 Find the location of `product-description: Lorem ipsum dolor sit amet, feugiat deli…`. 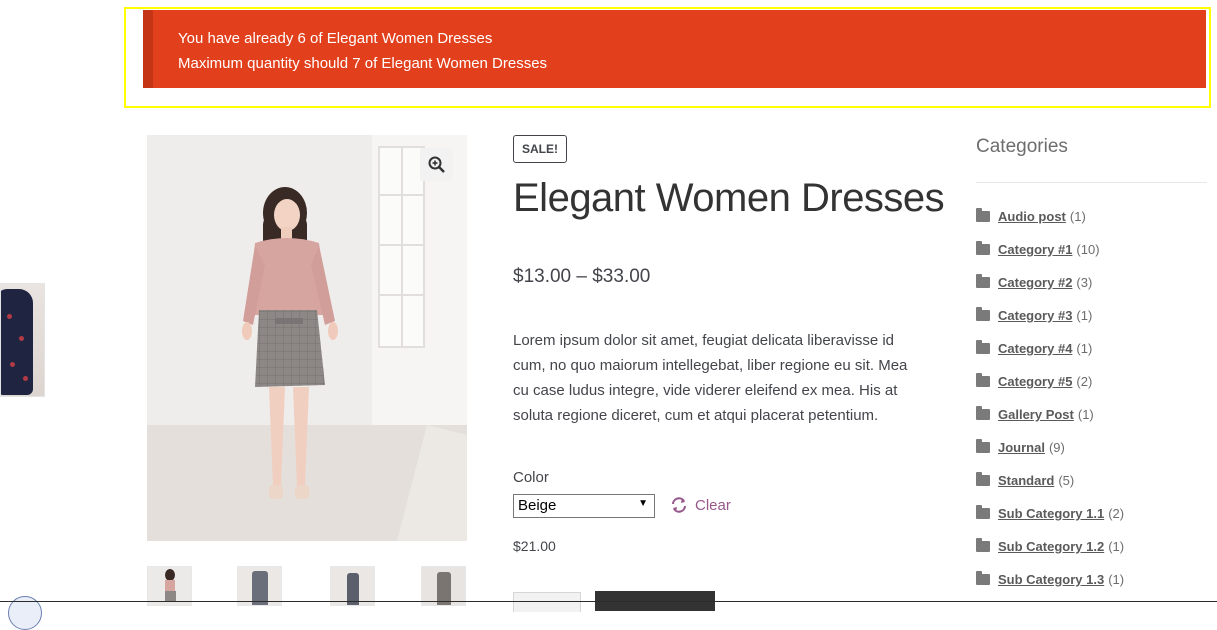

product-description: Lorem ipsum dolor sit amet, feugiat deli… is located at coordinates (710, 378).